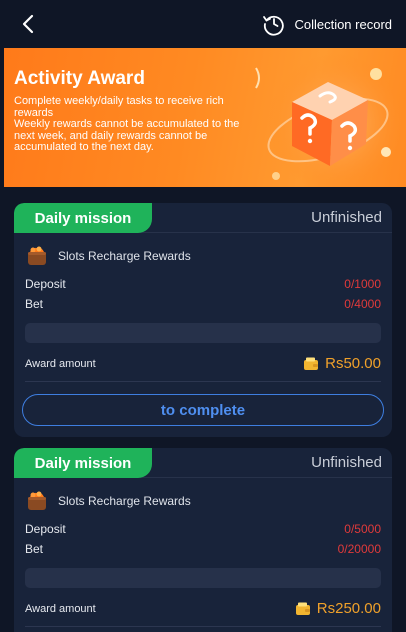 The width and height of the screenshot is (406, 632). Describe the element at coordinates (203, 410) in the screenshot. I see `to-complete-button: to complete` at that location.